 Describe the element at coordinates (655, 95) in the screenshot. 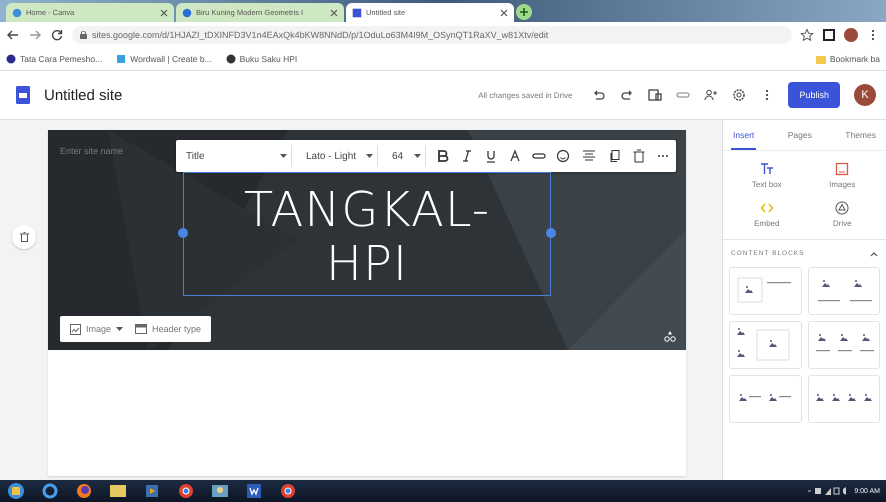

I see `preview-icon` at that location.